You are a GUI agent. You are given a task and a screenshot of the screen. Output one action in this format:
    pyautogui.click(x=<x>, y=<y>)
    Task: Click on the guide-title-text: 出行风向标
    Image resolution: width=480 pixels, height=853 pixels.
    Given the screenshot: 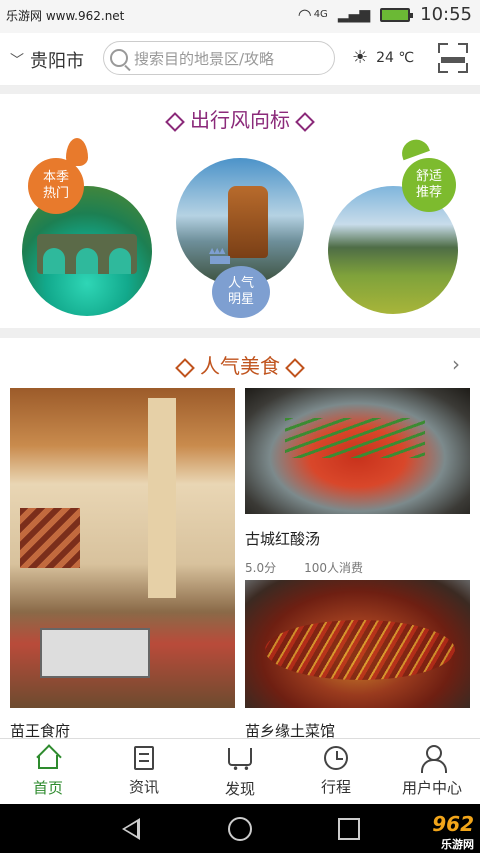 What is the action you would take?
    pyautogui.click(x=240, y=120)
    